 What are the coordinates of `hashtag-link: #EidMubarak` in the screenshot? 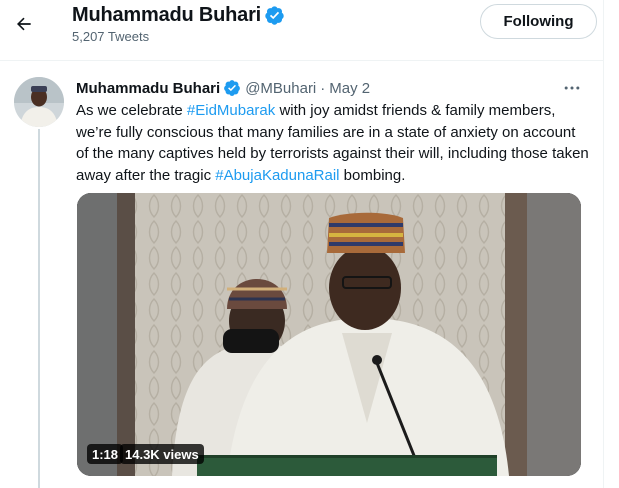 It's located at (231, 110).